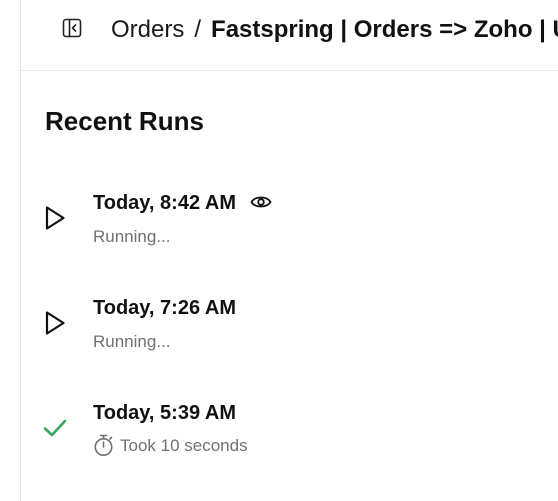 The width and height of the screenshot is (558, 501). Describe the element at coordinates (164, 308) in the screenshot. I see `run-time: Today, 7:26 AM` at that location.